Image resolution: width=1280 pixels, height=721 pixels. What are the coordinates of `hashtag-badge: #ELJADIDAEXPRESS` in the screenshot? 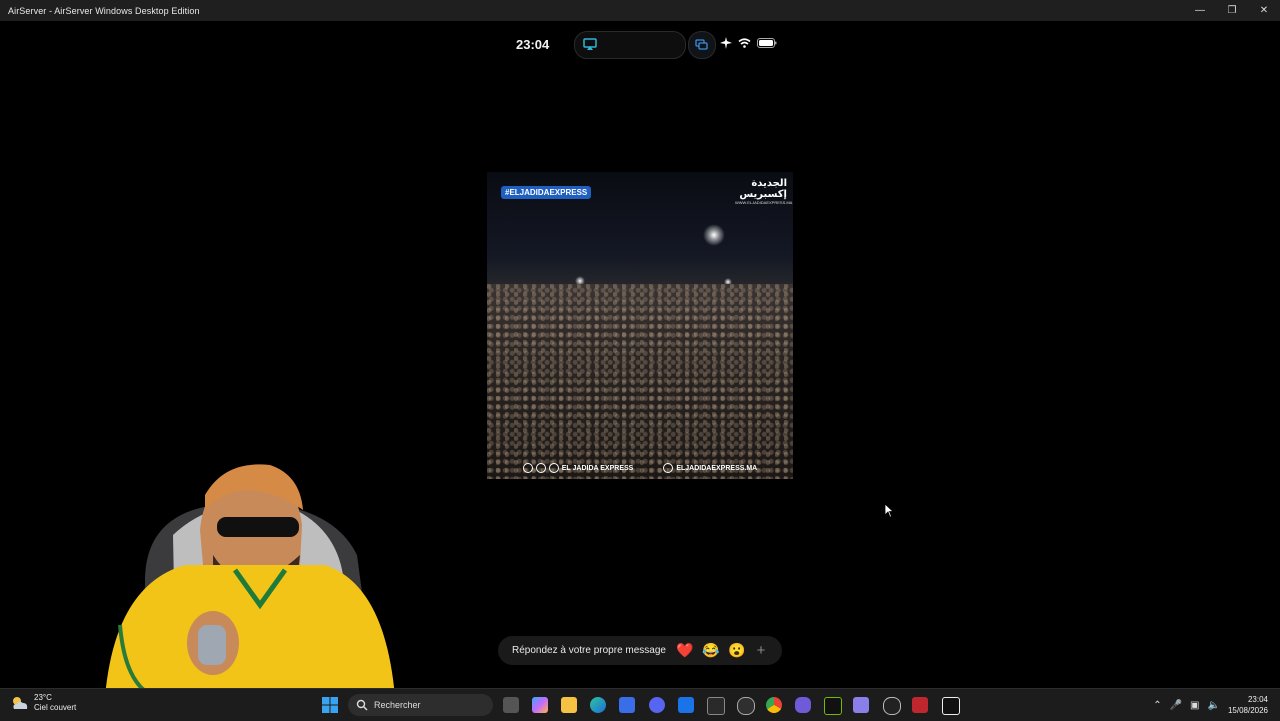 It's located at (546, 192).